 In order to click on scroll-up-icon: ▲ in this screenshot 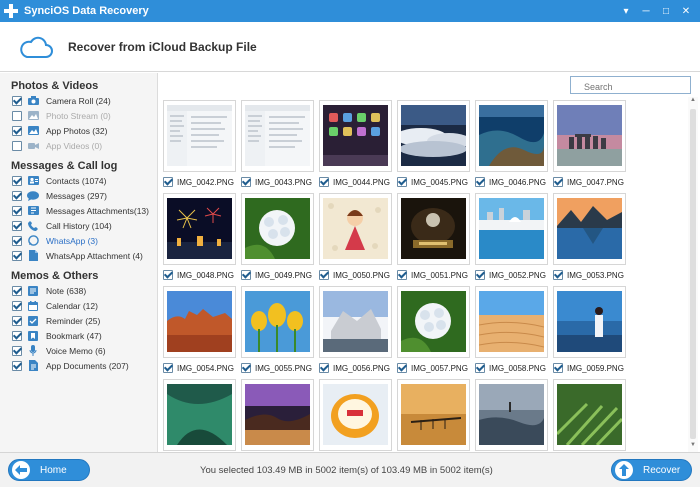, I will do `click(693, 100)`.